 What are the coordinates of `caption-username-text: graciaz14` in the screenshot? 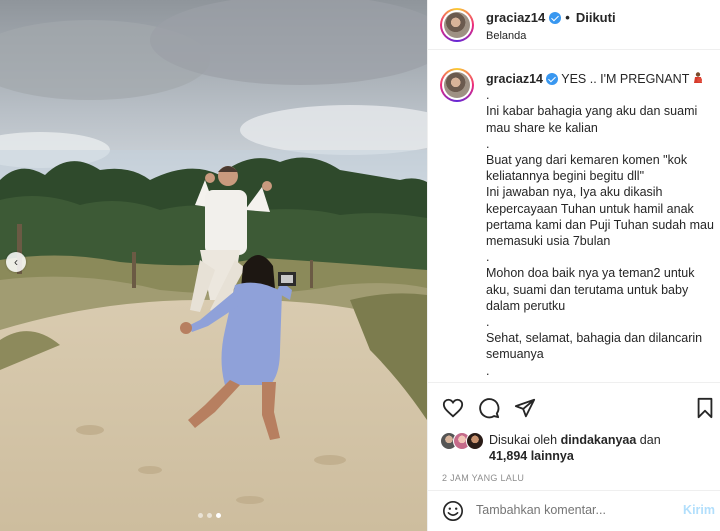 It's located at (514, 79).